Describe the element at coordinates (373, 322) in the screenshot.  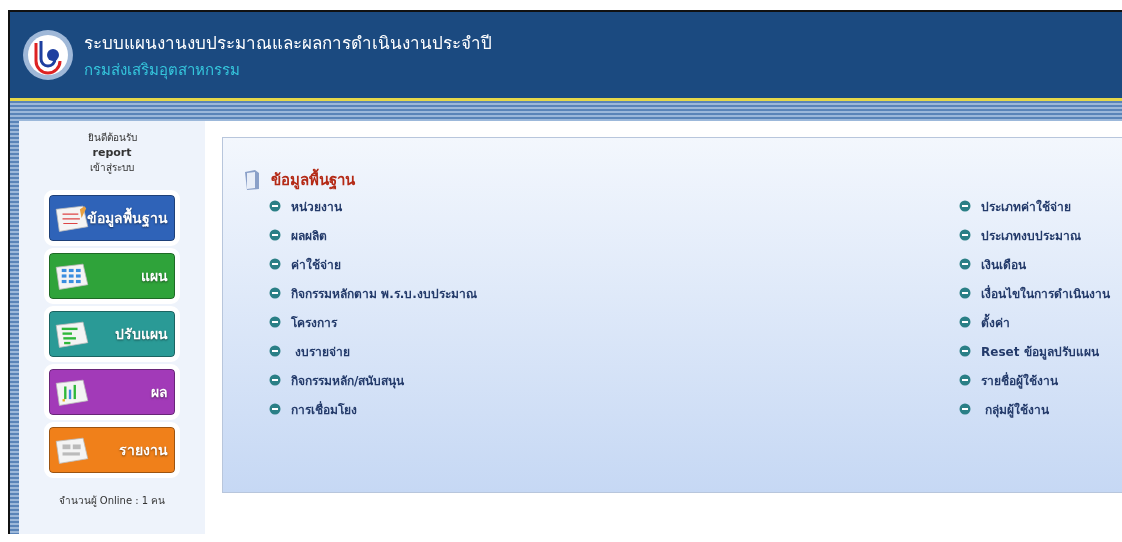
I see `menu-link: โครงการ` at that location.